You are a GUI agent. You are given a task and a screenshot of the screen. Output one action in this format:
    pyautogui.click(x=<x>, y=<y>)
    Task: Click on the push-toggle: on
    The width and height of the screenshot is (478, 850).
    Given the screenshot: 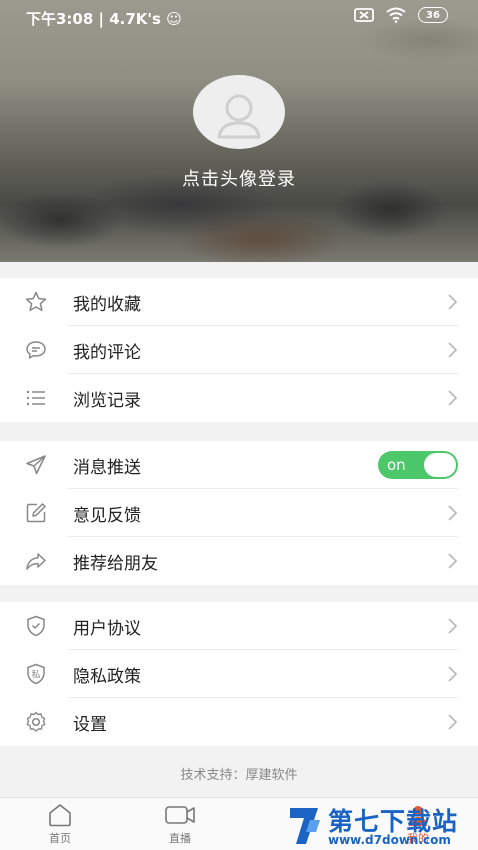 What is the action you would take?
    pyautogui.click(x=418, y=465)
    